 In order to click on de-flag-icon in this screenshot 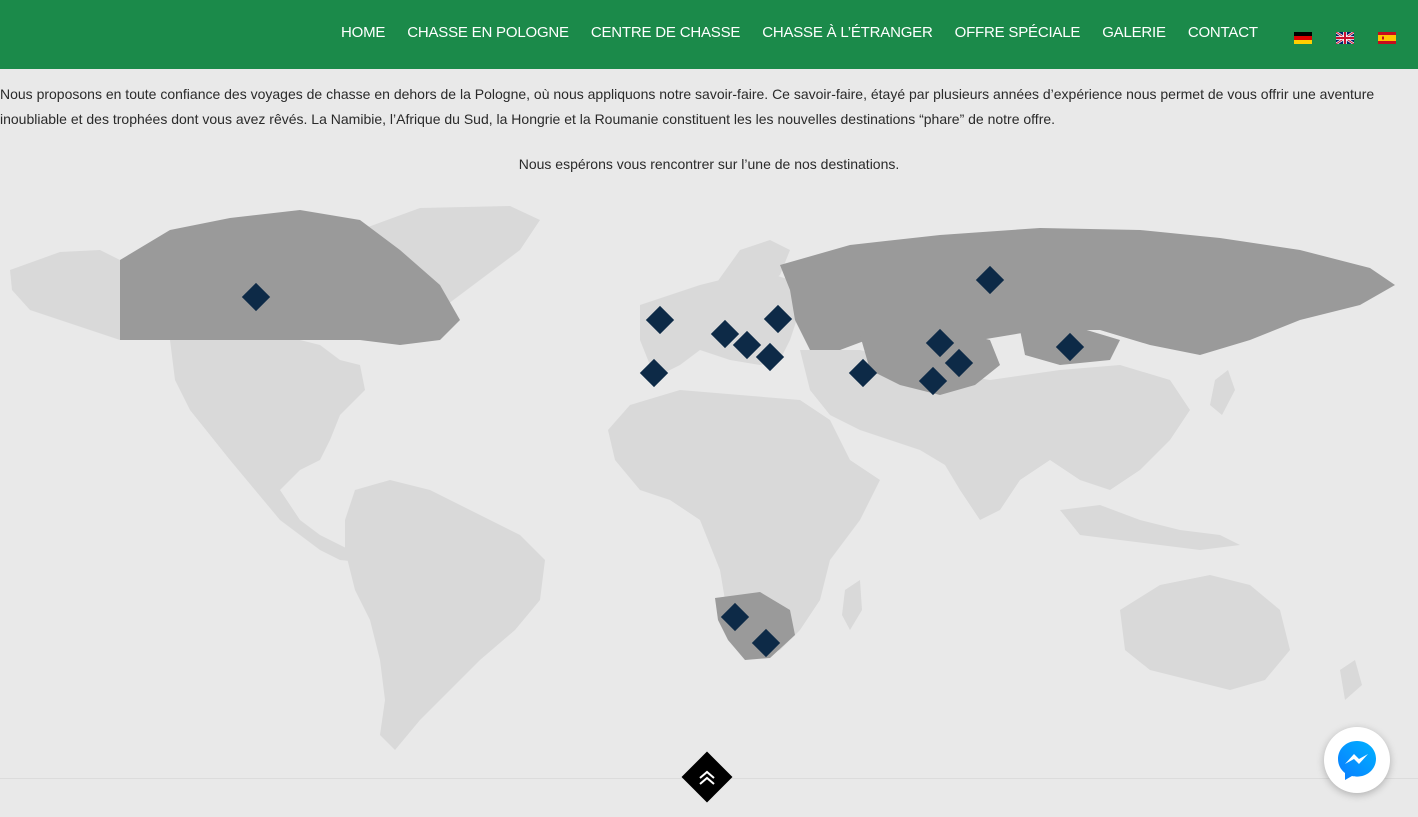, I will do `click(1302, 38)`.